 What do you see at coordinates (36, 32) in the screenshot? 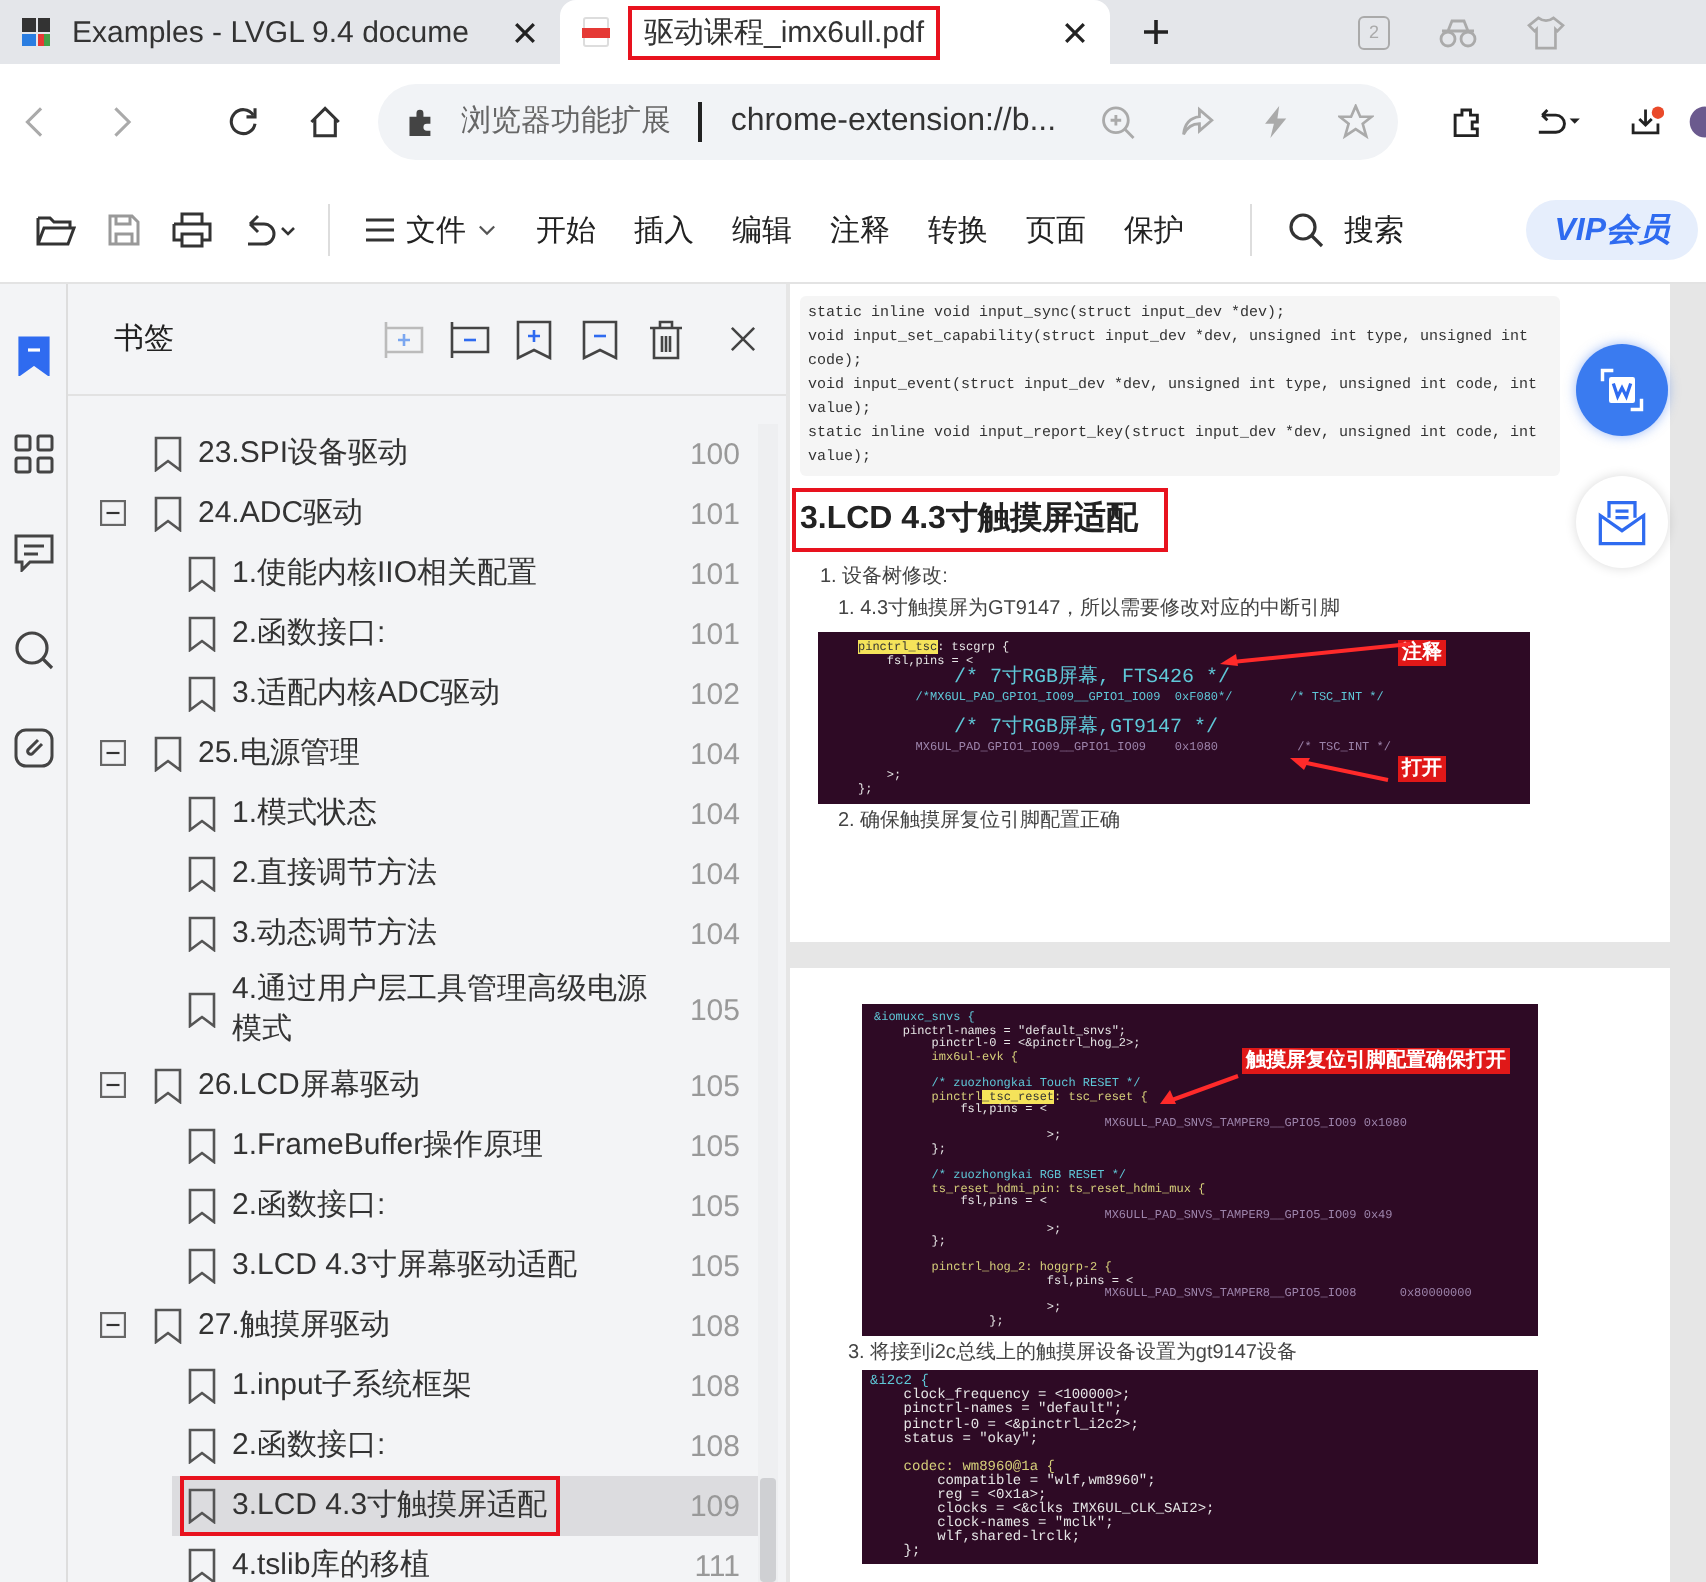
I see `app-logo-icon` at bounding box center [36, 32].